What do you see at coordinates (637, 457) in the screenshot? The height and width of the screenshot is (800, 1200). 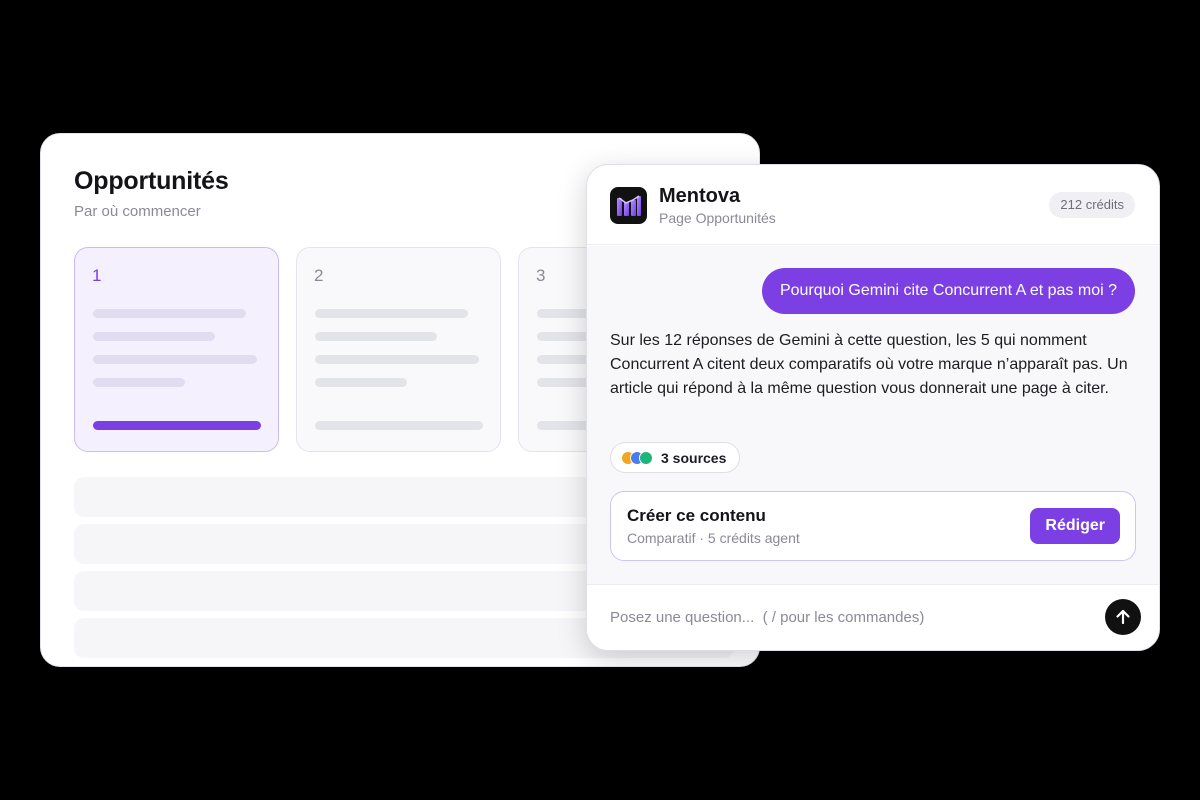 I see `source-dots` at bounding box center [637, 457].